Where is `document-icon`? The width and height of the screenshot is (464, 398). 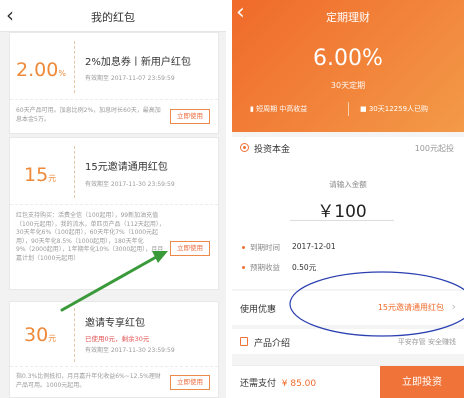
document-icon is located at coordinates (244, 341).